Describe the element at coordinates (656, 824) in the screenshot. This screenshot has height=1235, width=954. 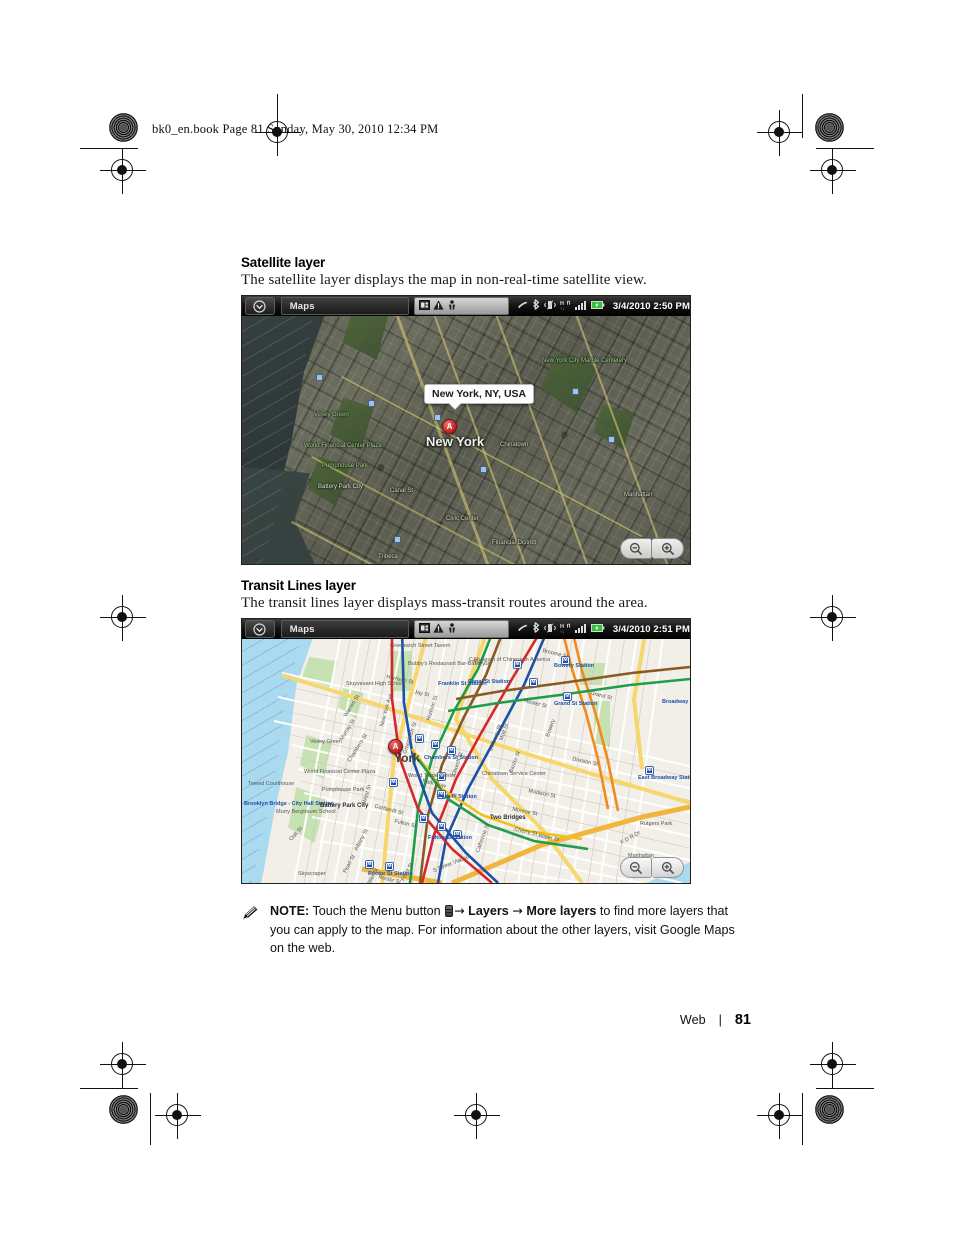
I see `place-label: Rutgers Park` at that location.